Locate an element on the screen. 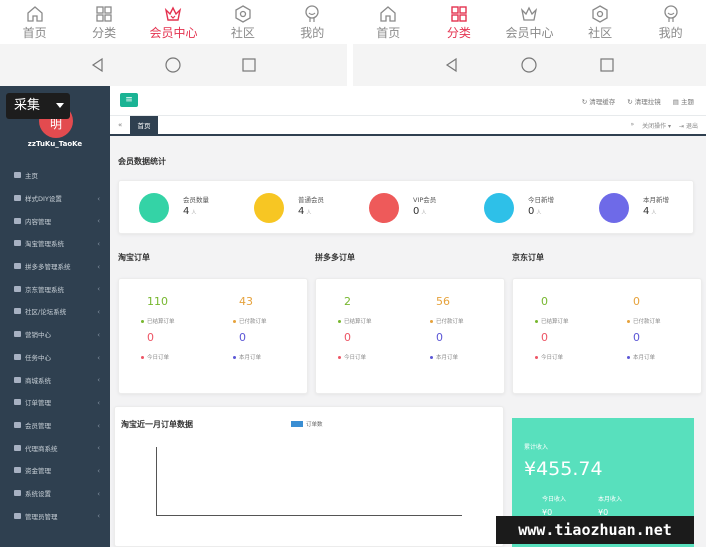  sidebar-item-tasks: 任务中心 ‹ is located at coordinates (55, 357).